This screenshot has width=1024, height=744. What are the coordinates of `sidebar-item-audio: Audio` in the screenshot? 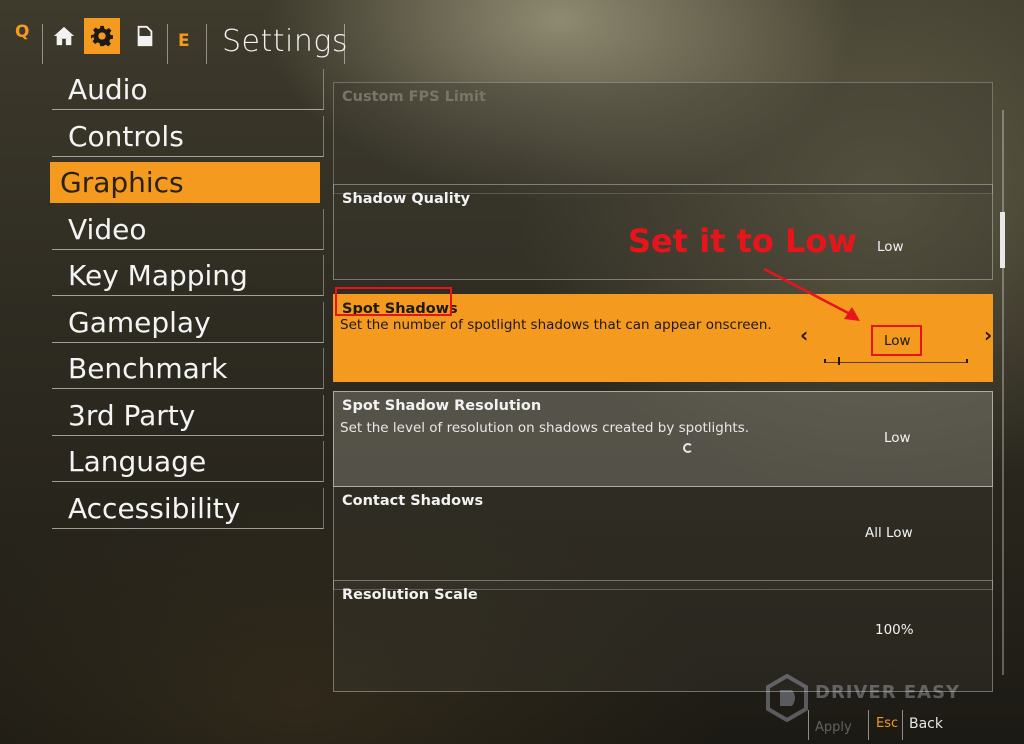 It's located at (188, 89).